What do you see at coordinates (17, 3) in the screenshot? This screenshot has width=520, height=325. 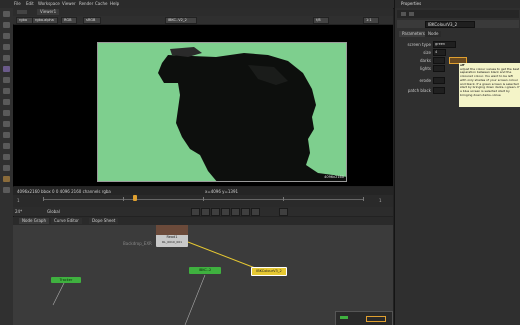 I see `menu-file: File` at bounding box center [17, 3].